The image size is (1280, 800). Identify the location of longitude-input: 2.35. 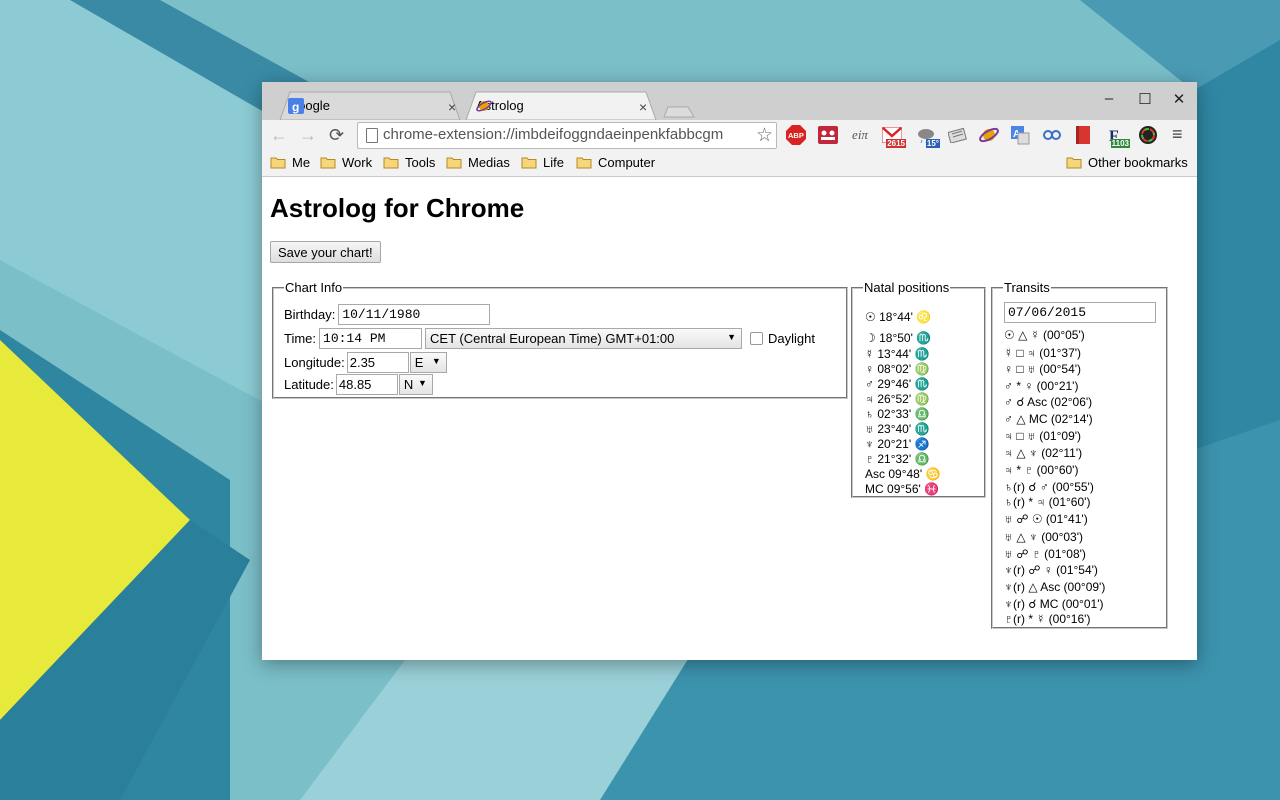
(377, 362).